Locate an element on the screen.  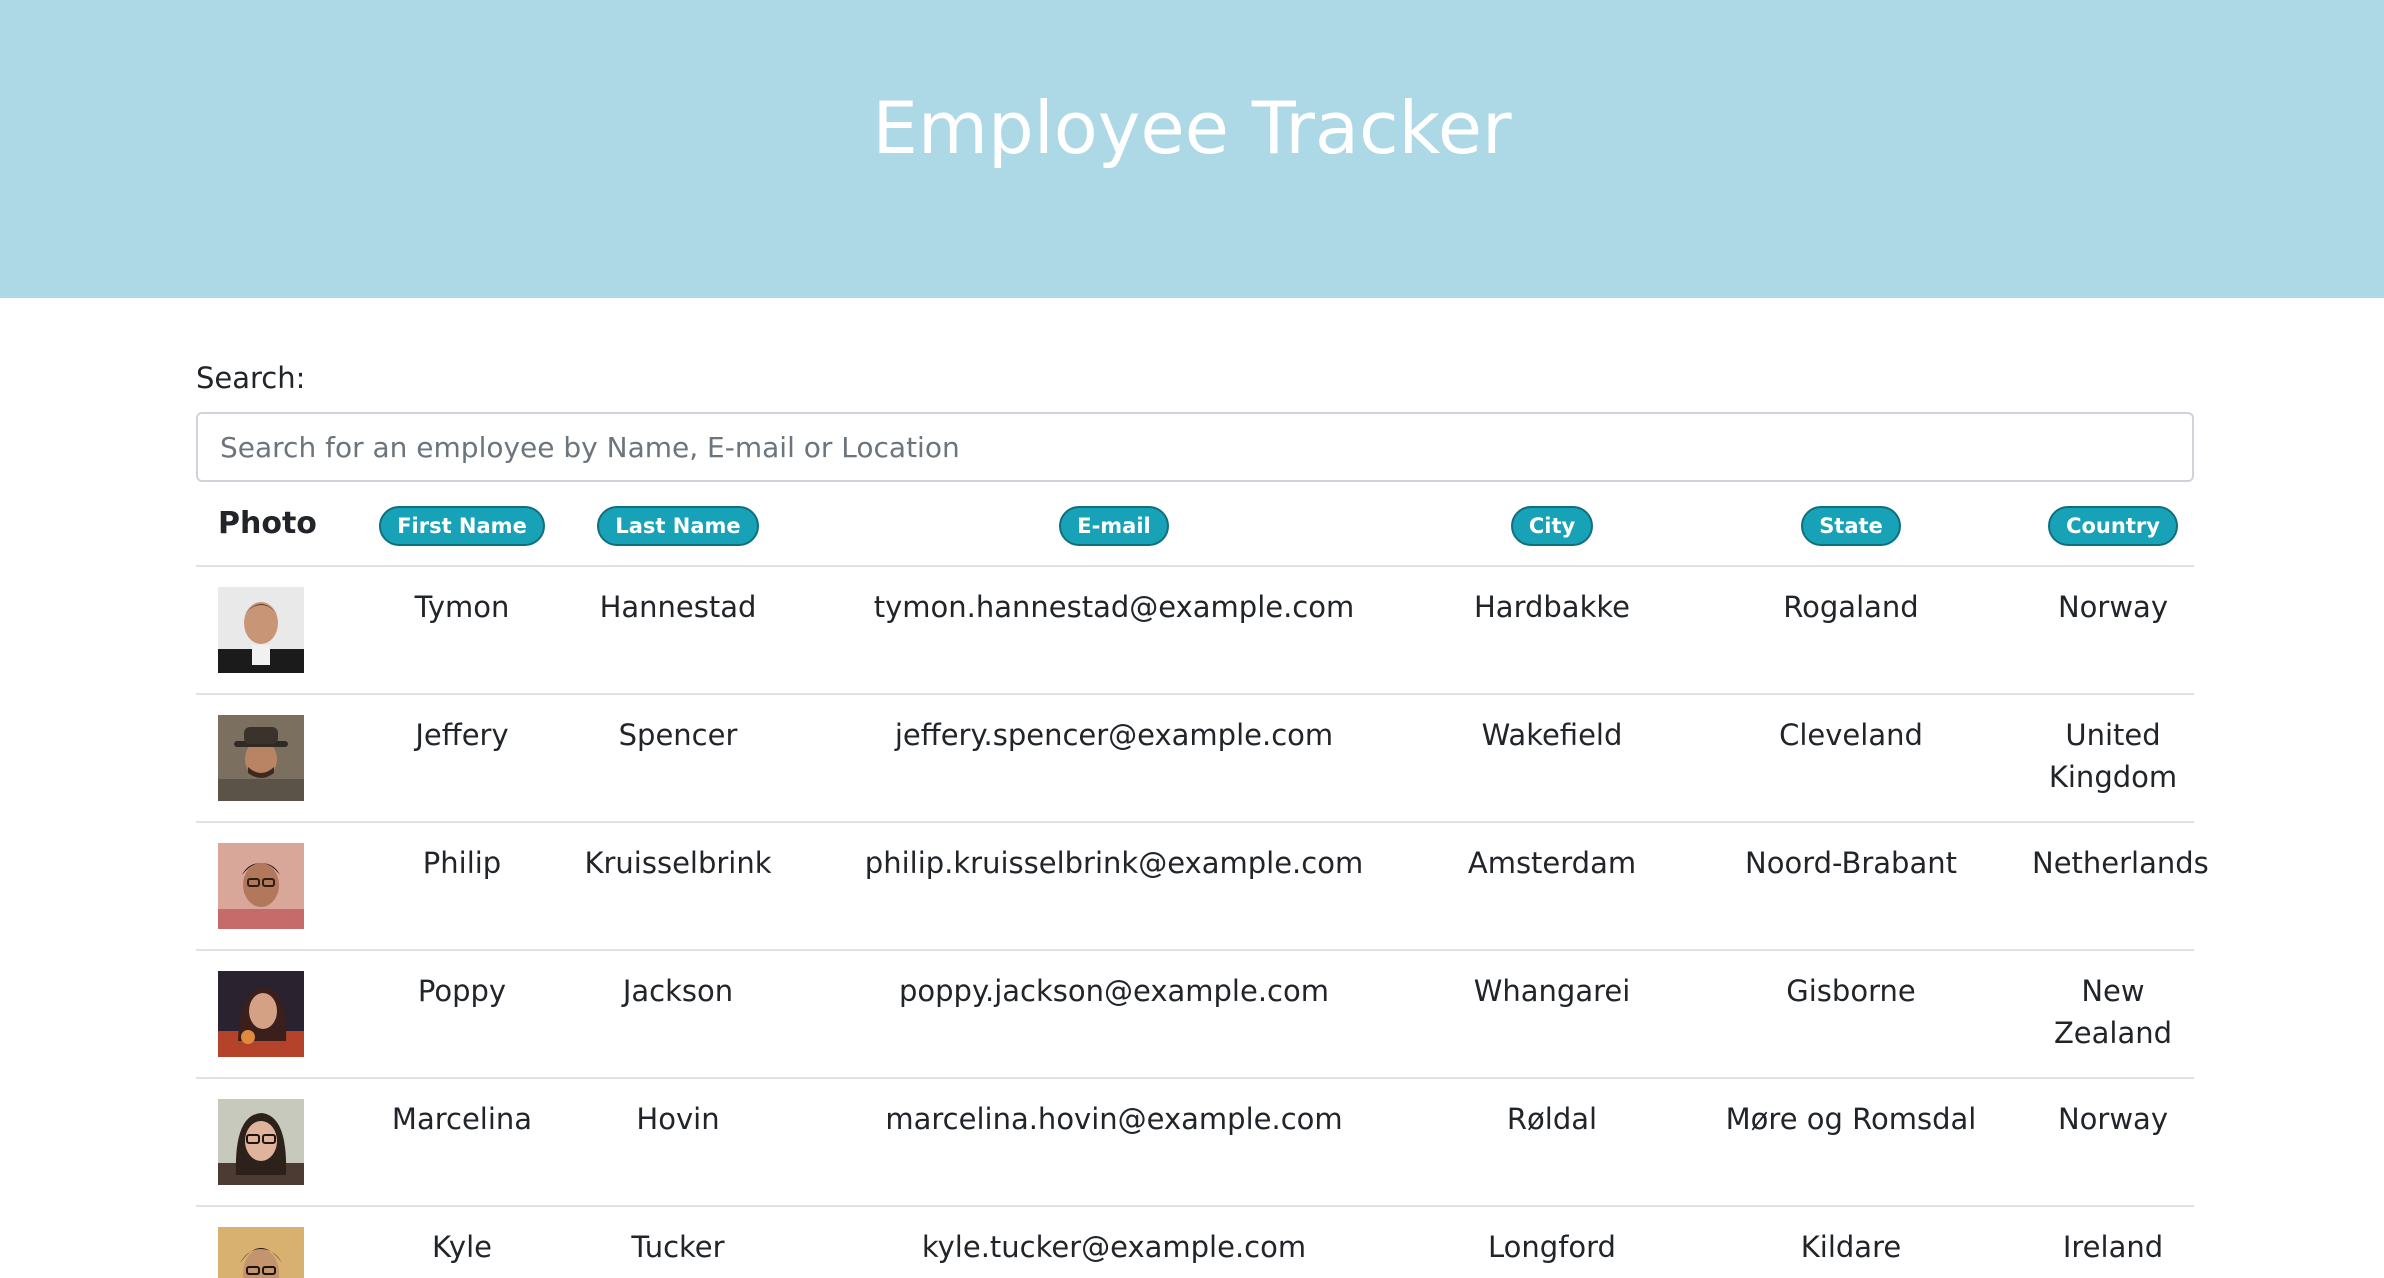
city-cell: Røldal is located at coordinates (1552, 1142).